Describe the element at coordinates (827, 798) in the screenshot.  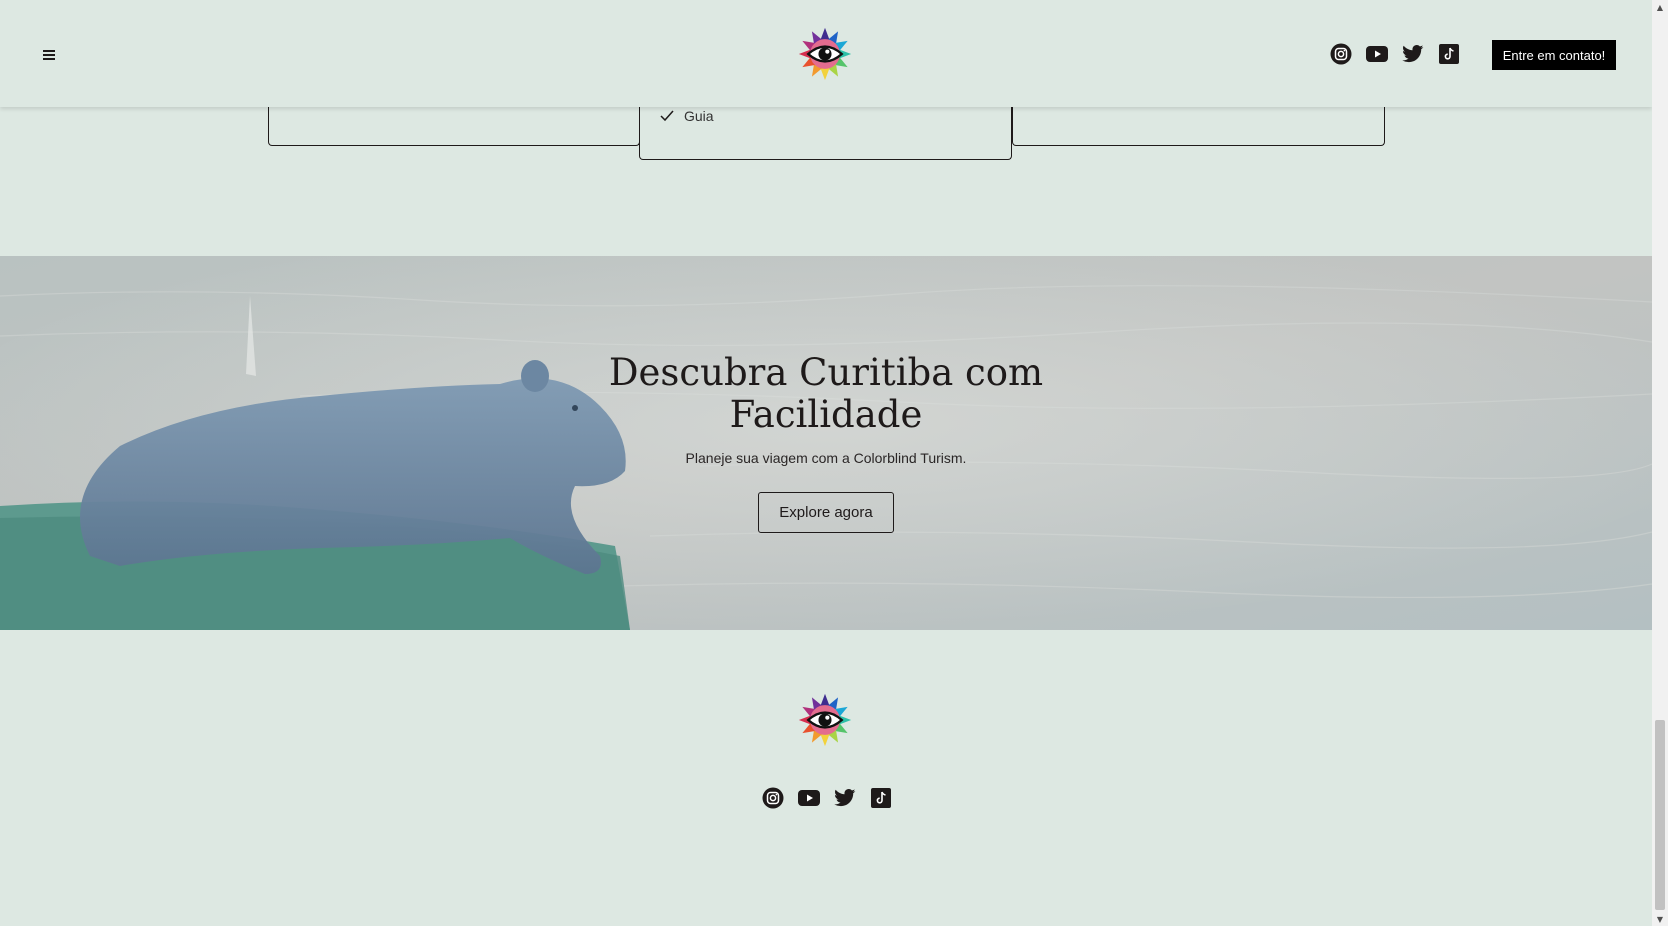
I see `footer-social-links` at that location.